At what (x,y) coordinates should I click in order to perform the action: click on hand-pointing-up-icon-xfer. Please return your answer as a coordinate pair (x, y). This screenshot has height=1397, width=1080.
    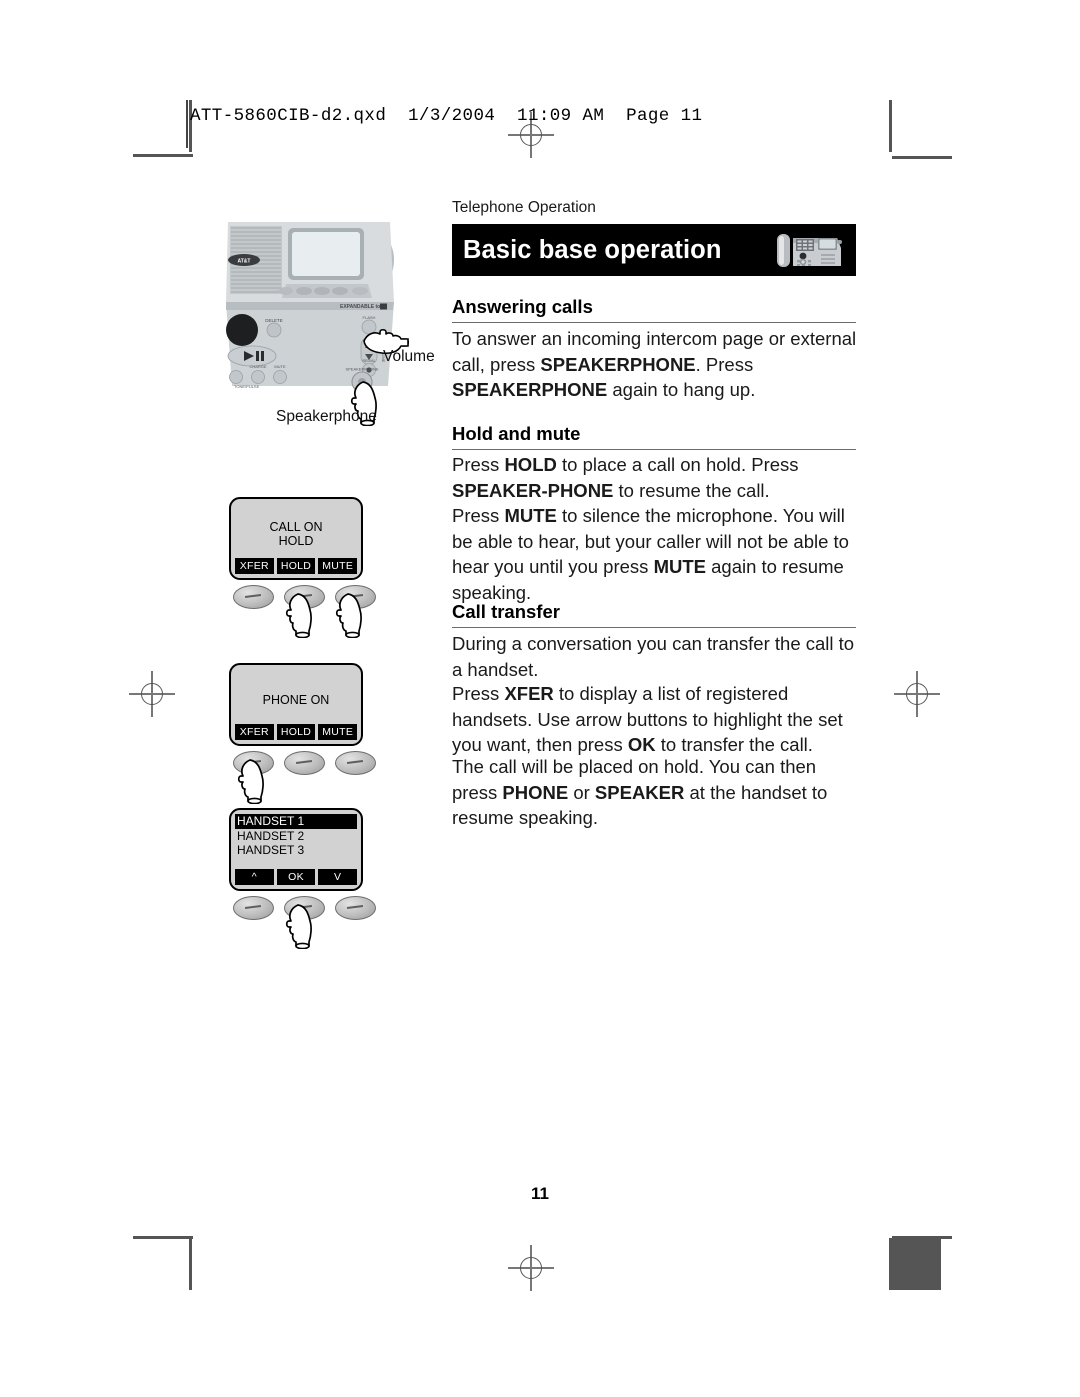
    Looking at the image, I should click on (251, 781).